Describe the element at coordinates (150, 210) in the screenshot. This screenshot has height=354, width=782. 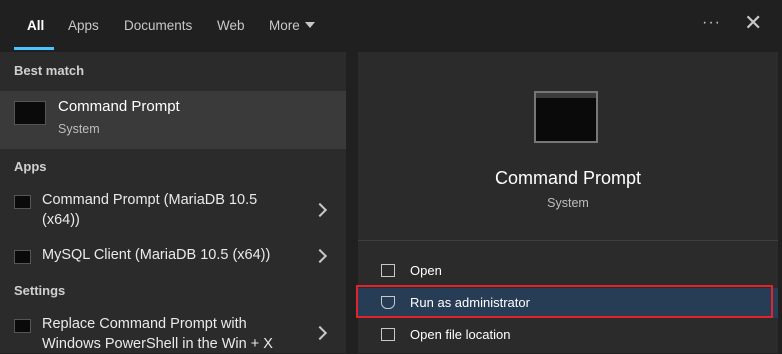
I see `app-label: Command Prompt (MariaDB 10.5 (x64))` at that location.